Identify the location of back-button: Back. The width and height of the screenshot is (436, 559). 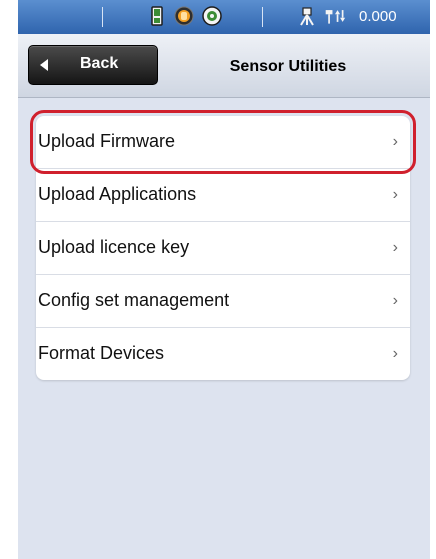
(93, 65).